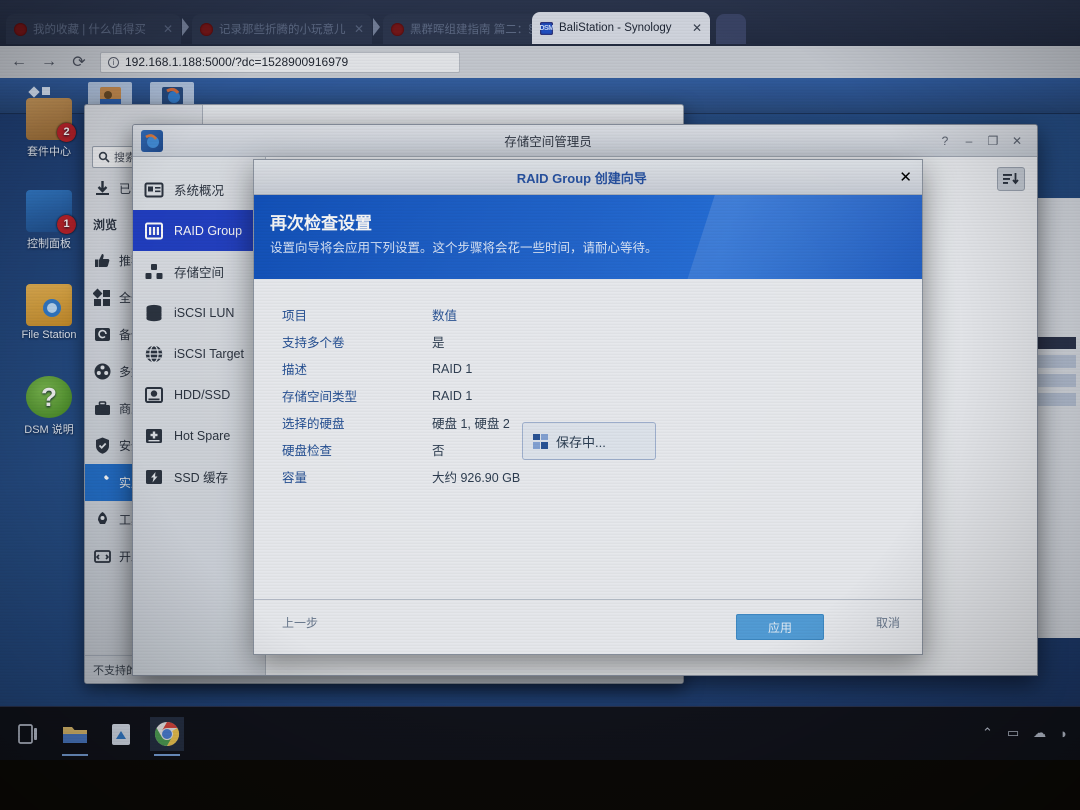  I want to click on maximize-button: ❐, so click(993, 141).